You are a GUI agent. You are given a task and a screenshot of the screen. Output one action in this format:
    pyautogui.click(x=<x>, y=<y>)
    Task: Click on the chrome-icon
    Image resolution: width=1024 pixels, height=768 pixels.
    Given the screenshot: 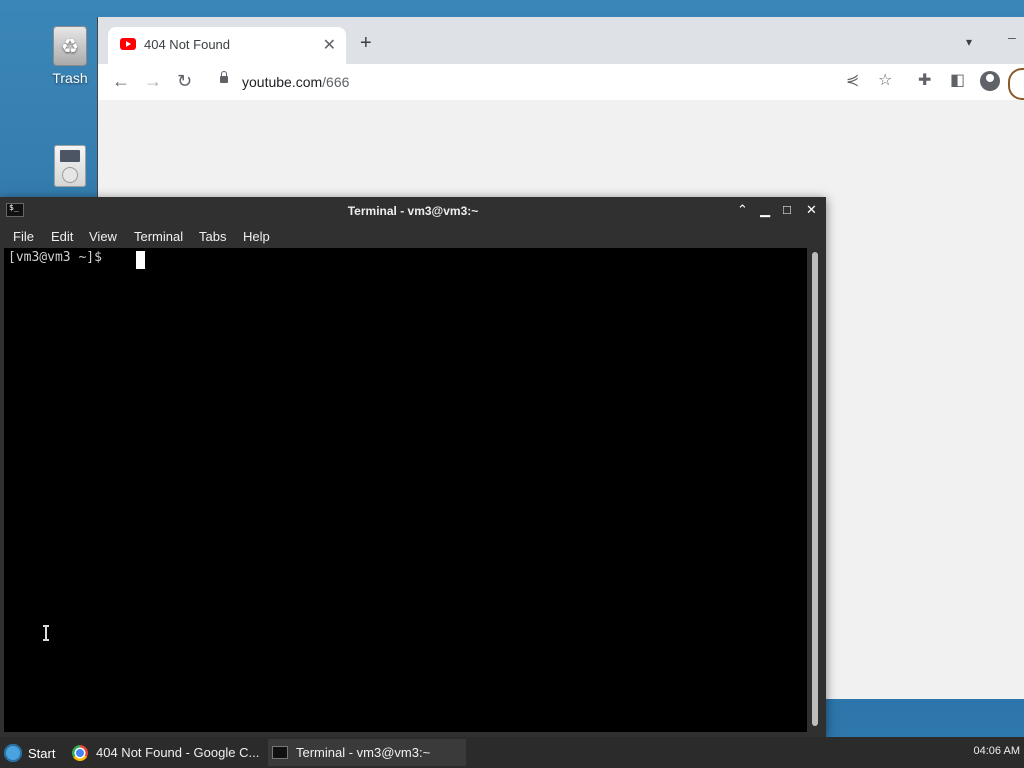 What is the action you would take?
    pyautogui.click(x=80, y=752)
    